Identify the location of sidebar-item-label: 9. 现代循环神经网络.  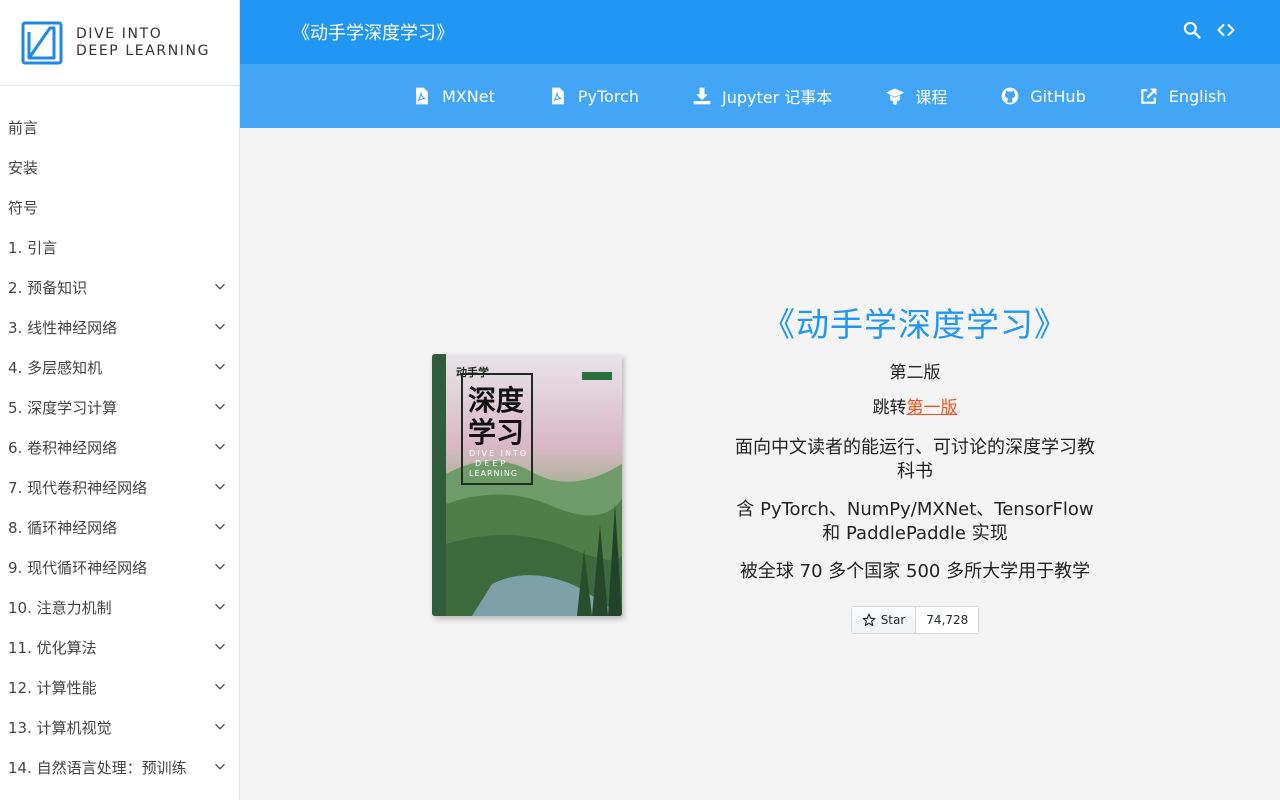
(78, 567).